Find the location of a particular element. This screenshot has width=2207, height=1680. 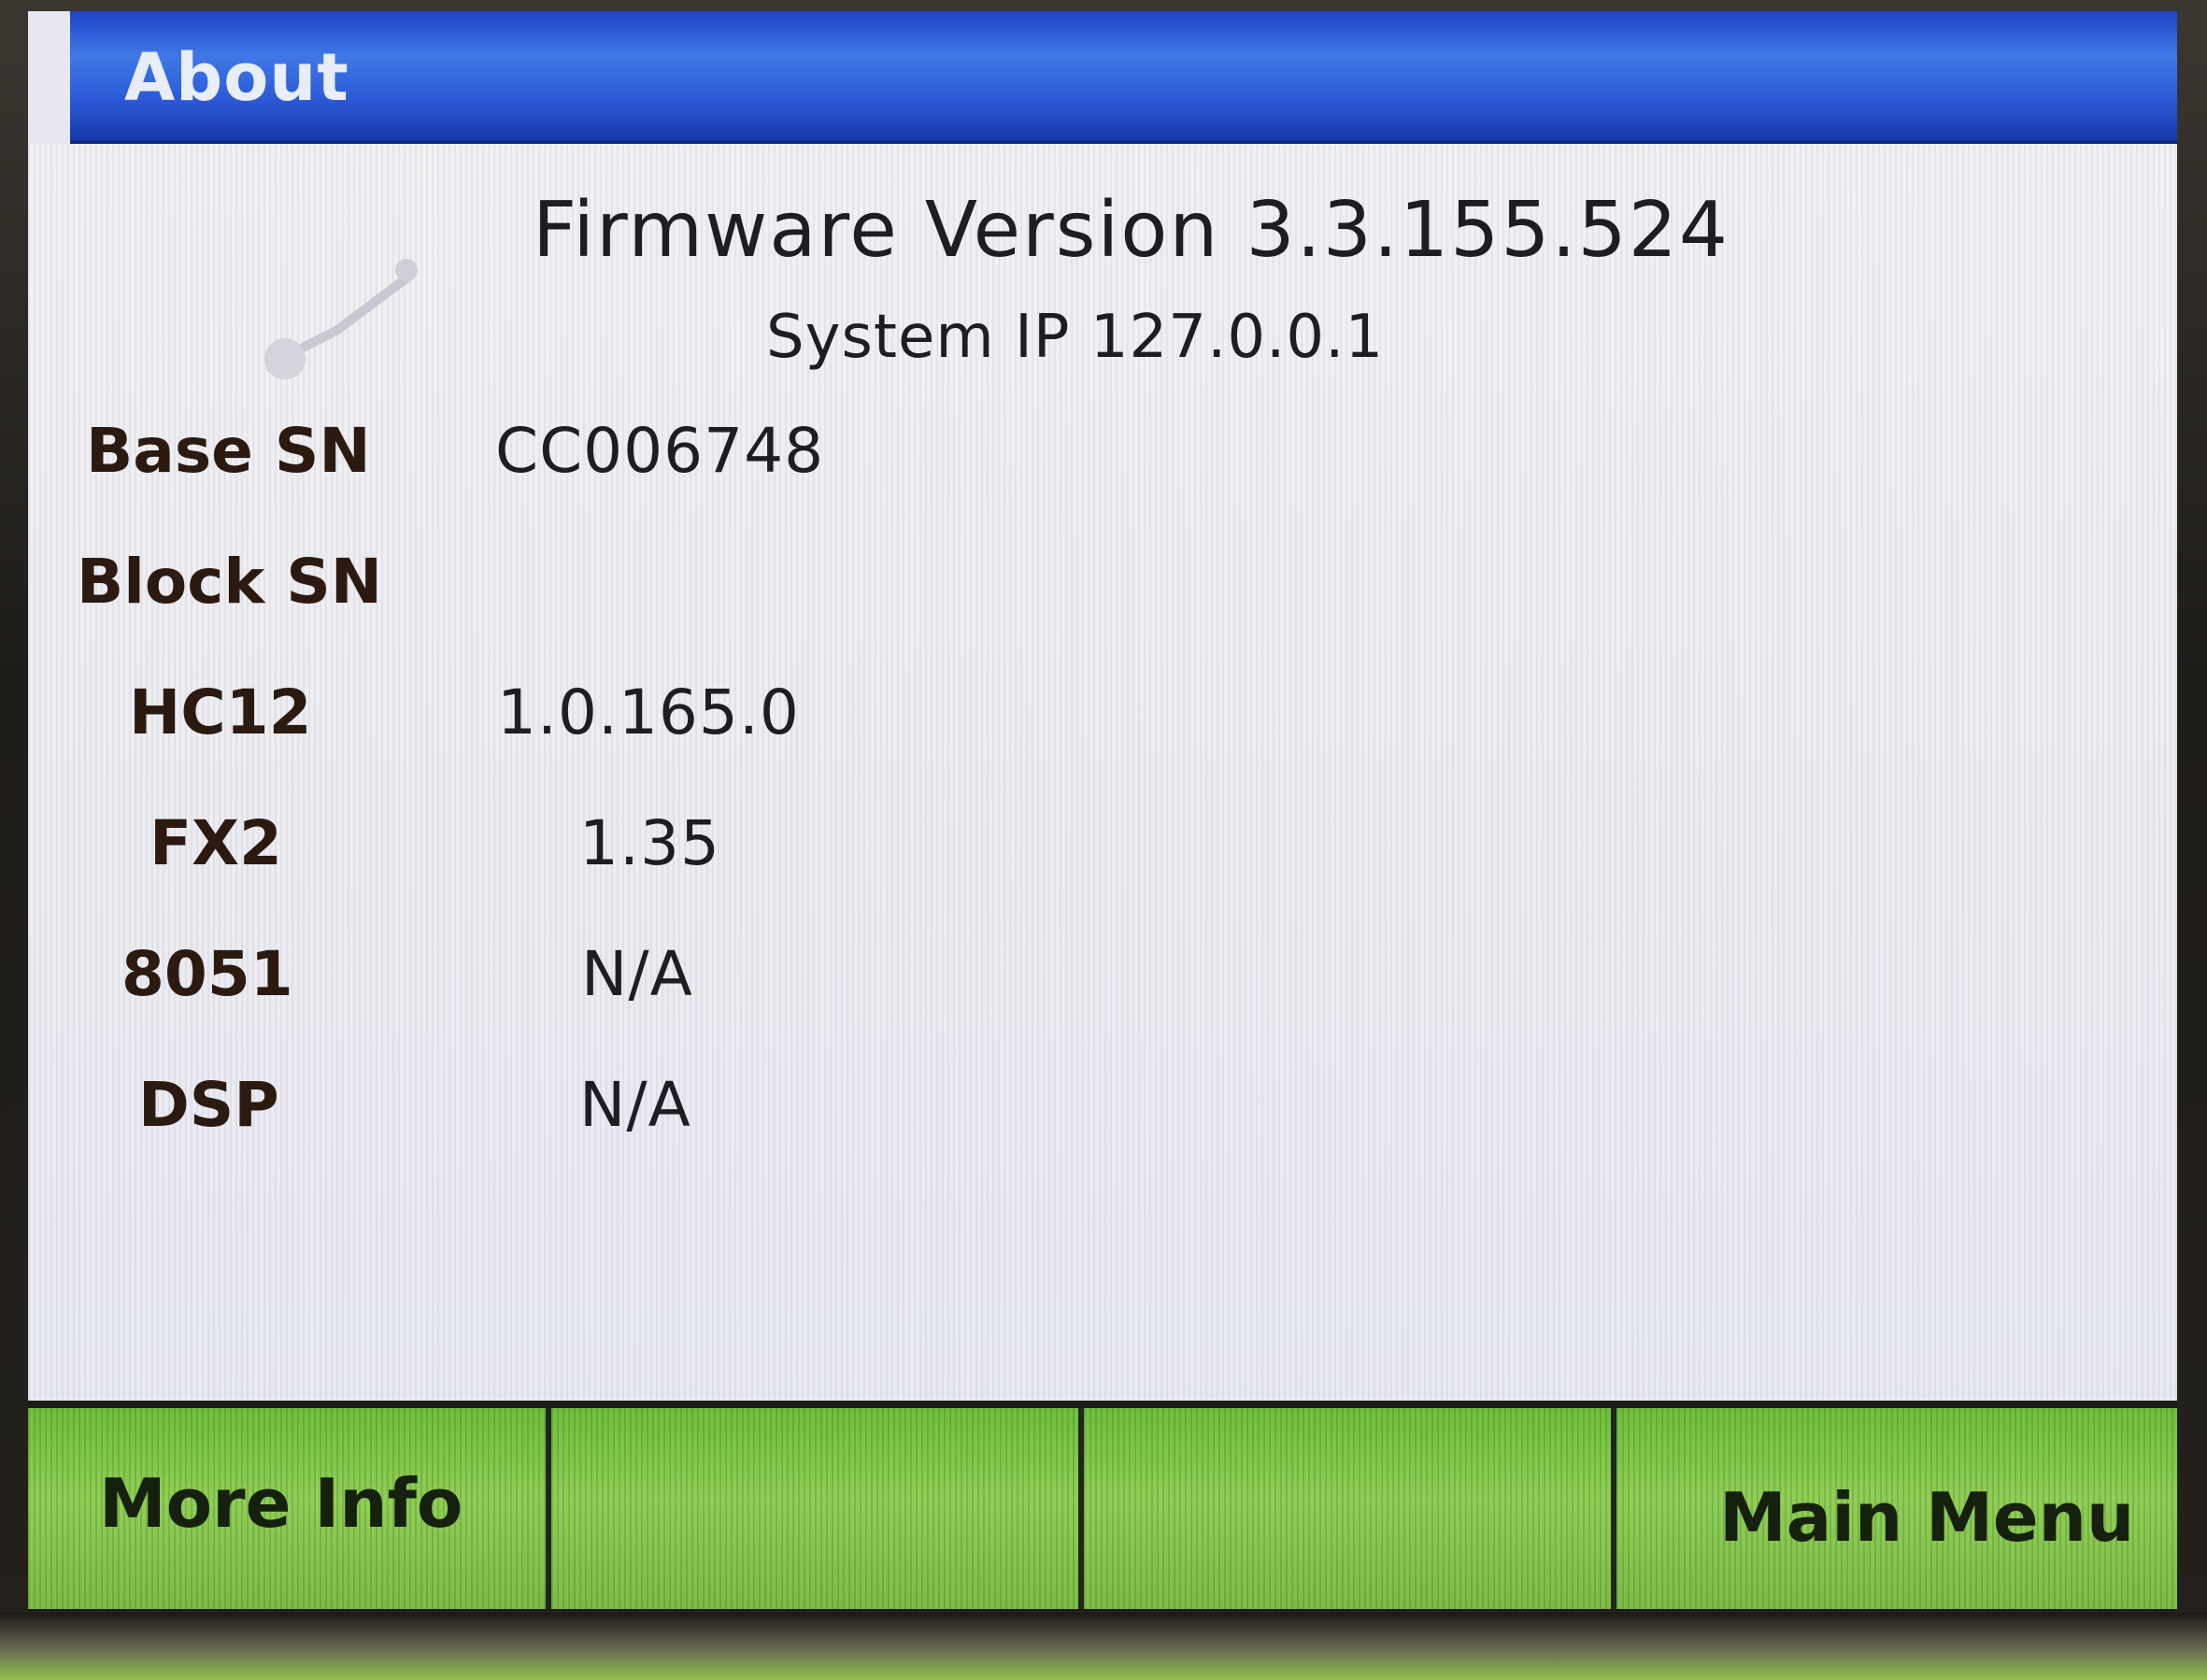

more-info-label: More Info is located at coordinates (281, 1503).